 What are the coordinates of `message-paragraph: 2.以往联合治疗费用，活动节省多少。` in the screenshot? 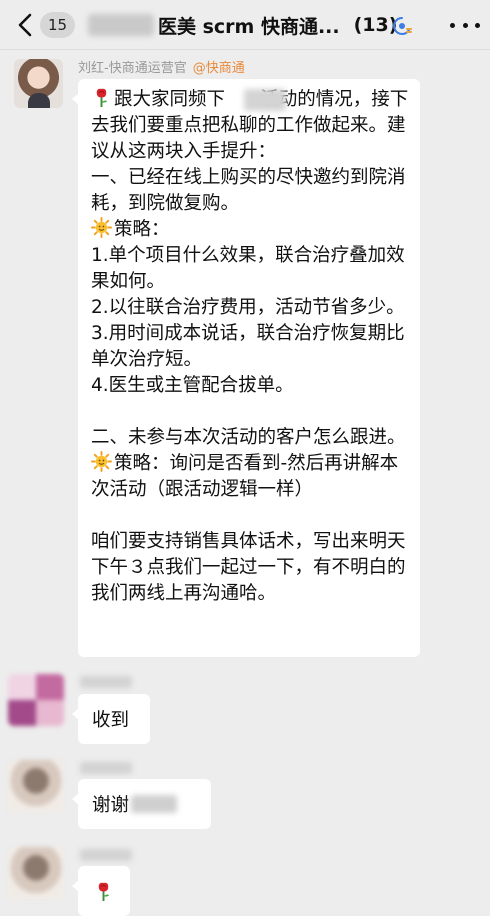 It's located at (250, 308).